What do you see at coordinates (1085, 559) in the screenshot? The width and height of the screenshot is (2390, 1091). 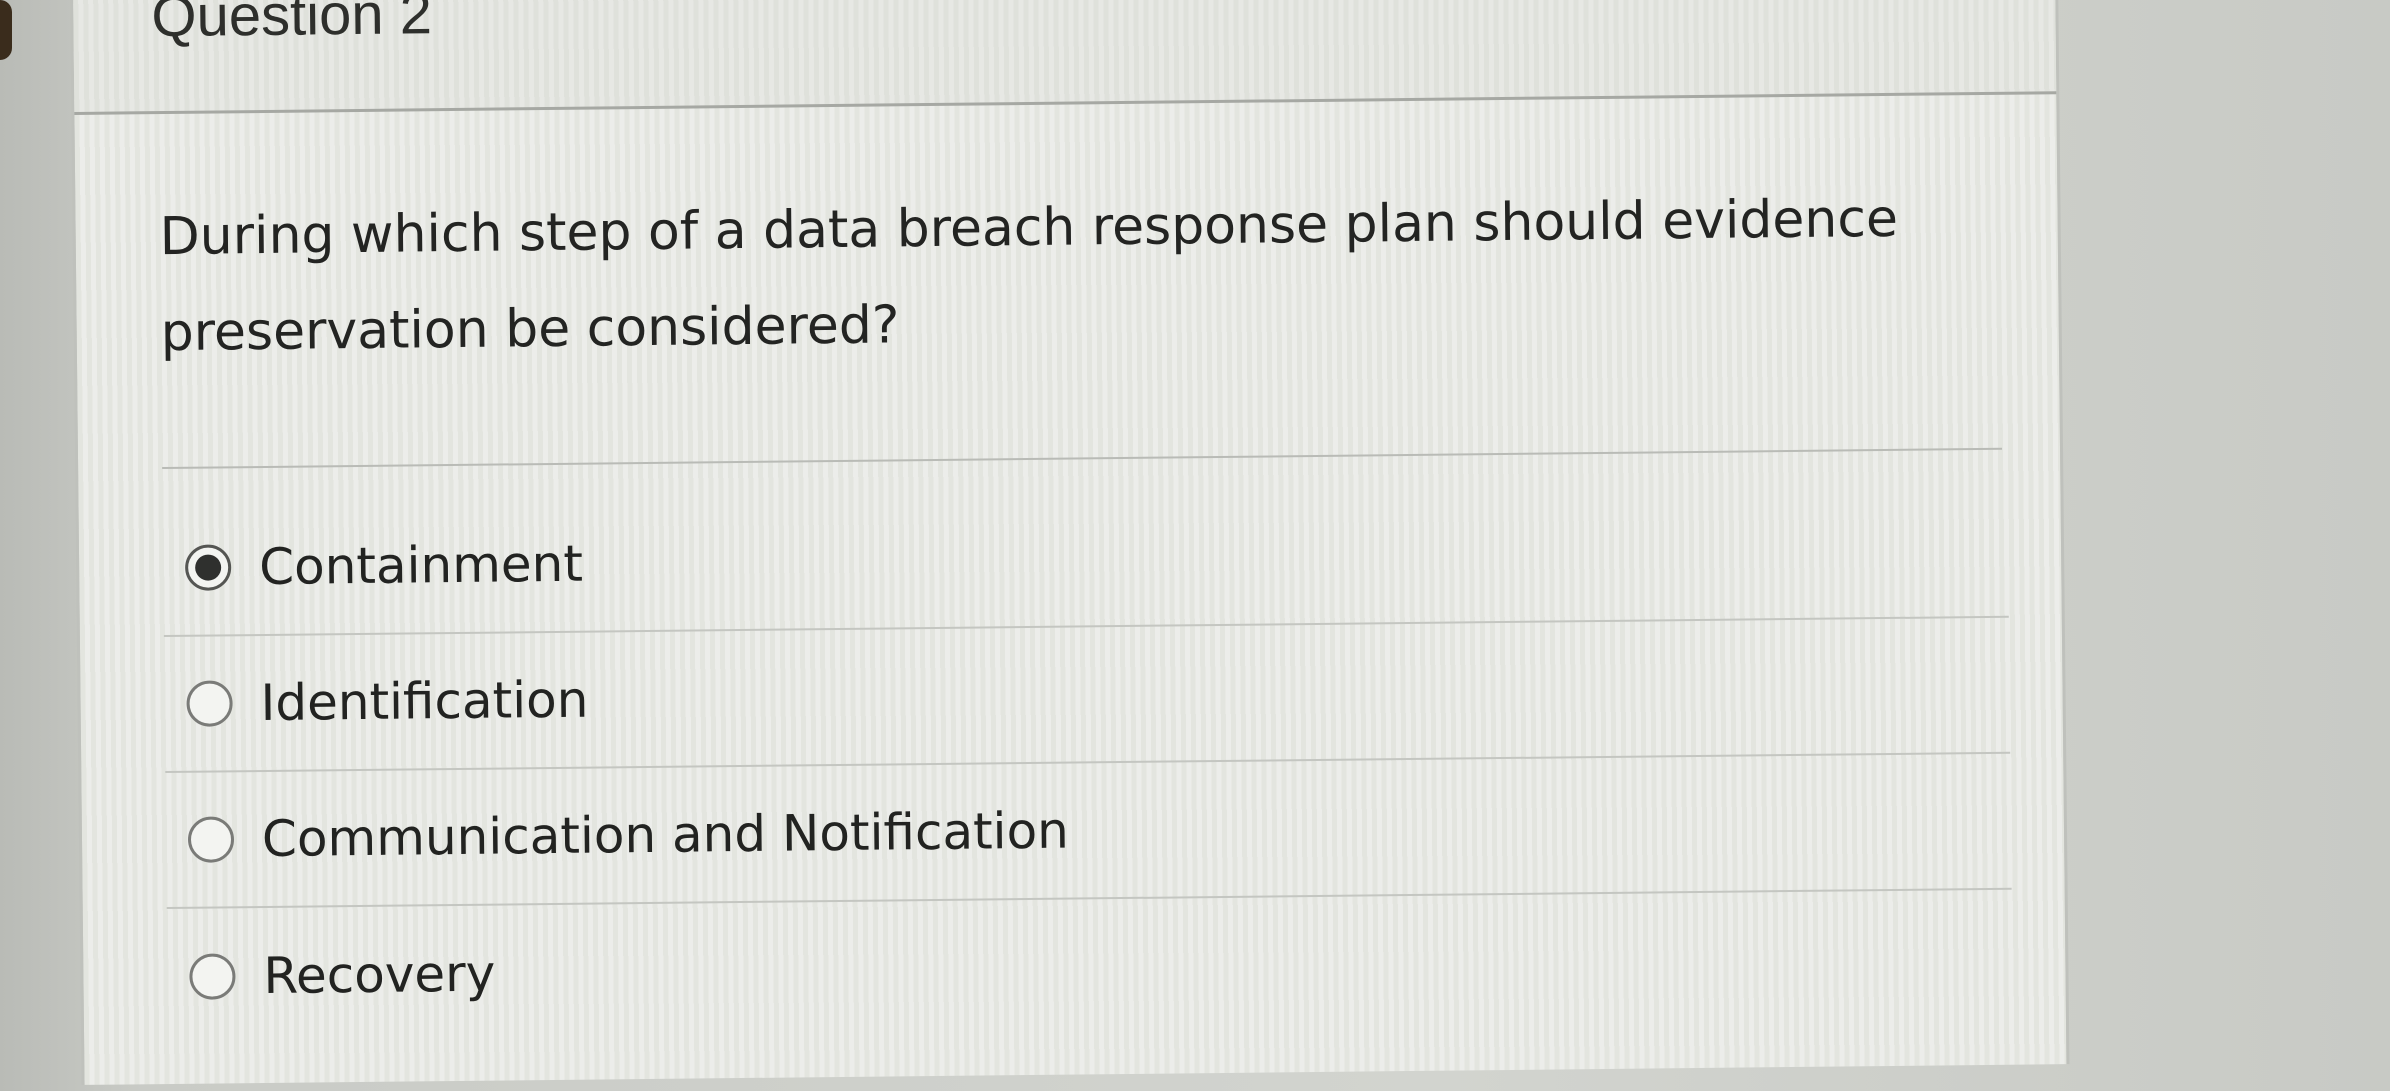 I see `option-containment: Containment` at bounding box center [1085, 559].